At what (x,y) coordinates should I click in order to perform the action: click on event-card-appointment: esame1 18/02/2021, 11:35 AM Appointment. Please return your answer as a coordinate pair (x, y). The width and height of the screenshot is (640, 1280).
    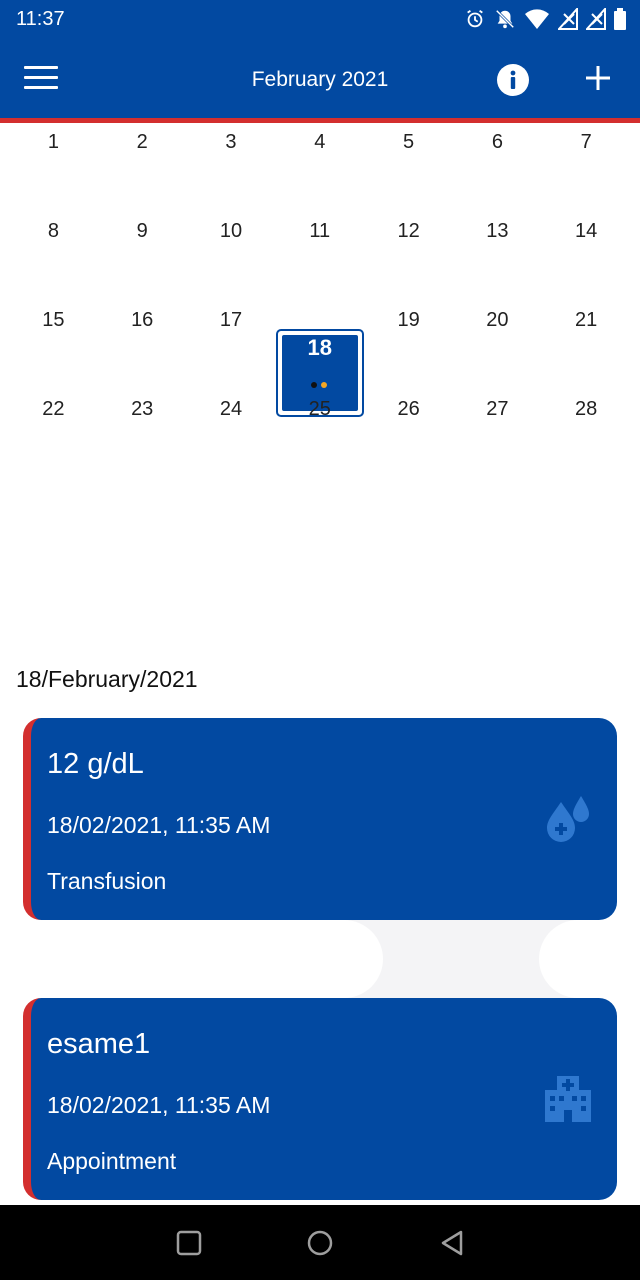
    Looking at the image, I should click on (320, 1099).